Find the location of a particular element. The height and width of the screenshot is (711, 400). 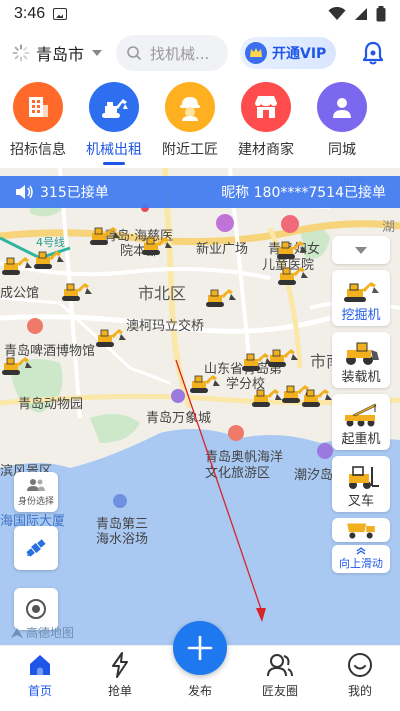

category-row: 招标信息 机械出租 附近工匠 建材商家 同城 is located at coordinates (200, 125).